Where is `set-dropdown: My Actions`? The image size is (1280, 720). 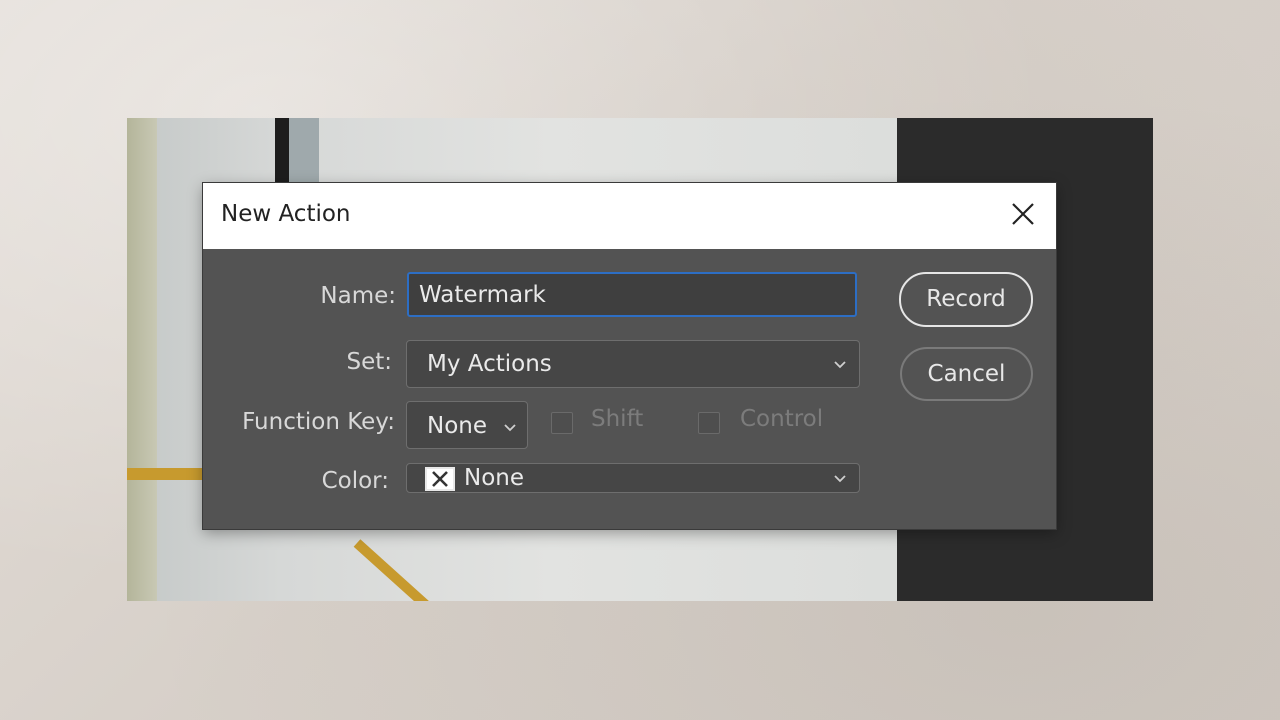
set-dropdown: My Actions is located at coordinates (633, 364).